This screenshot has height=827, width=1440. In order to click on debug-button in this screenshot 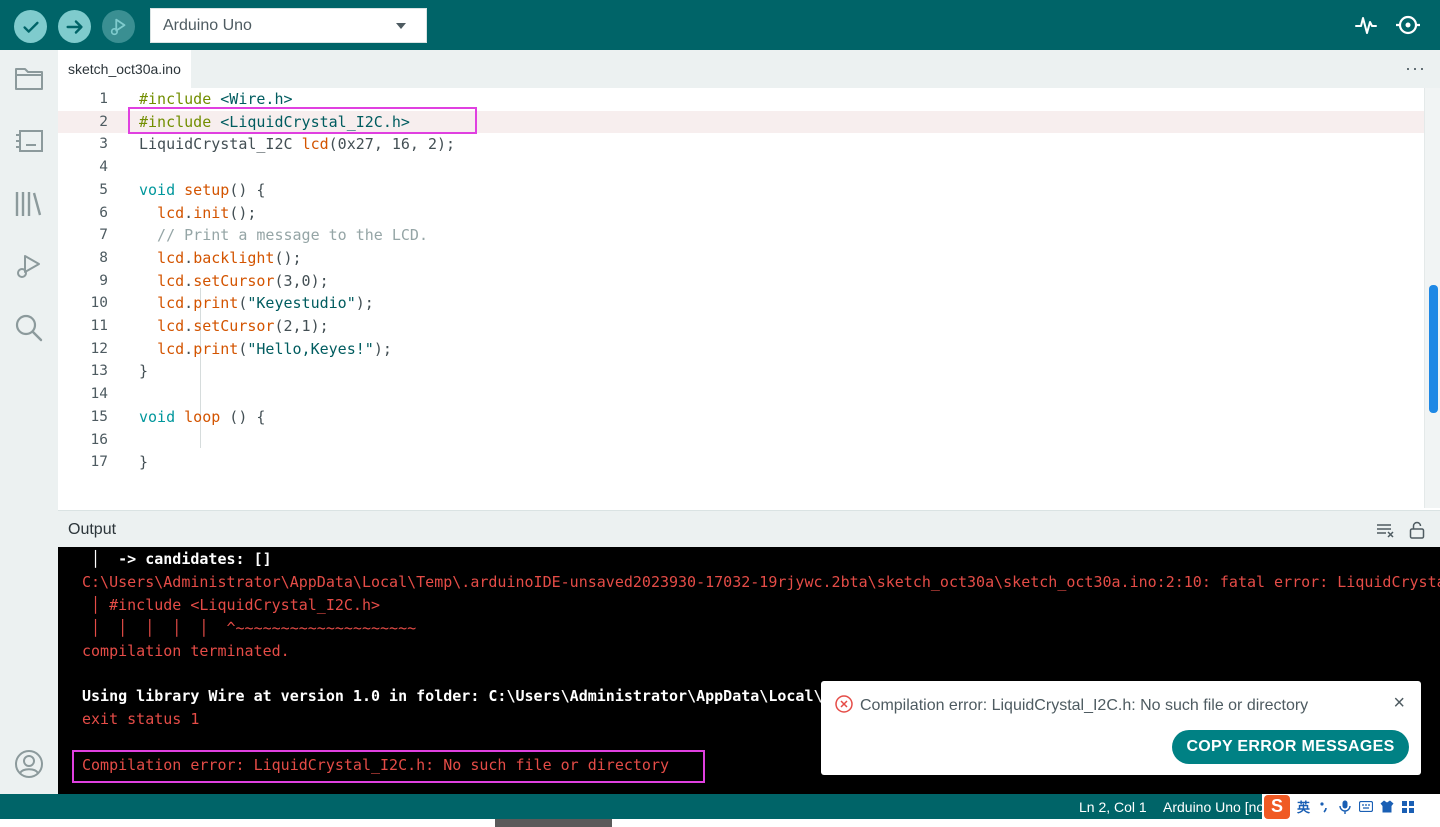, I will do `click(118, 26)`.